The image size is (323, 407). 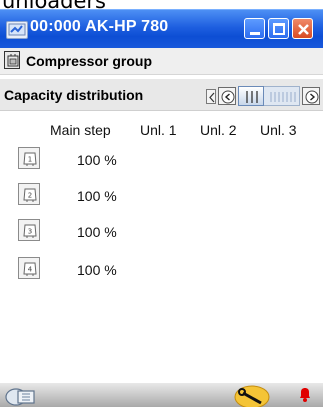 What do you see at coordinates (254, 28) in the screenshot?
I see `minimize-button` at bounding box center [254, 28].